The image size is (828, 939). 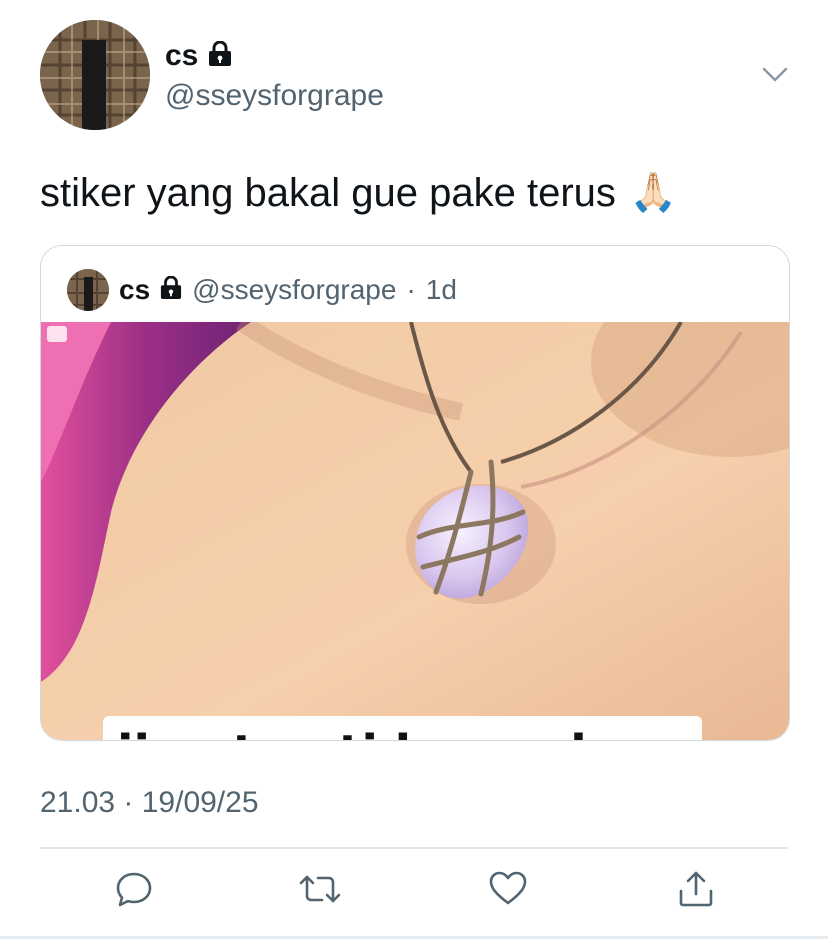 I want to click on retweet-button, so click(x=320, y=891).